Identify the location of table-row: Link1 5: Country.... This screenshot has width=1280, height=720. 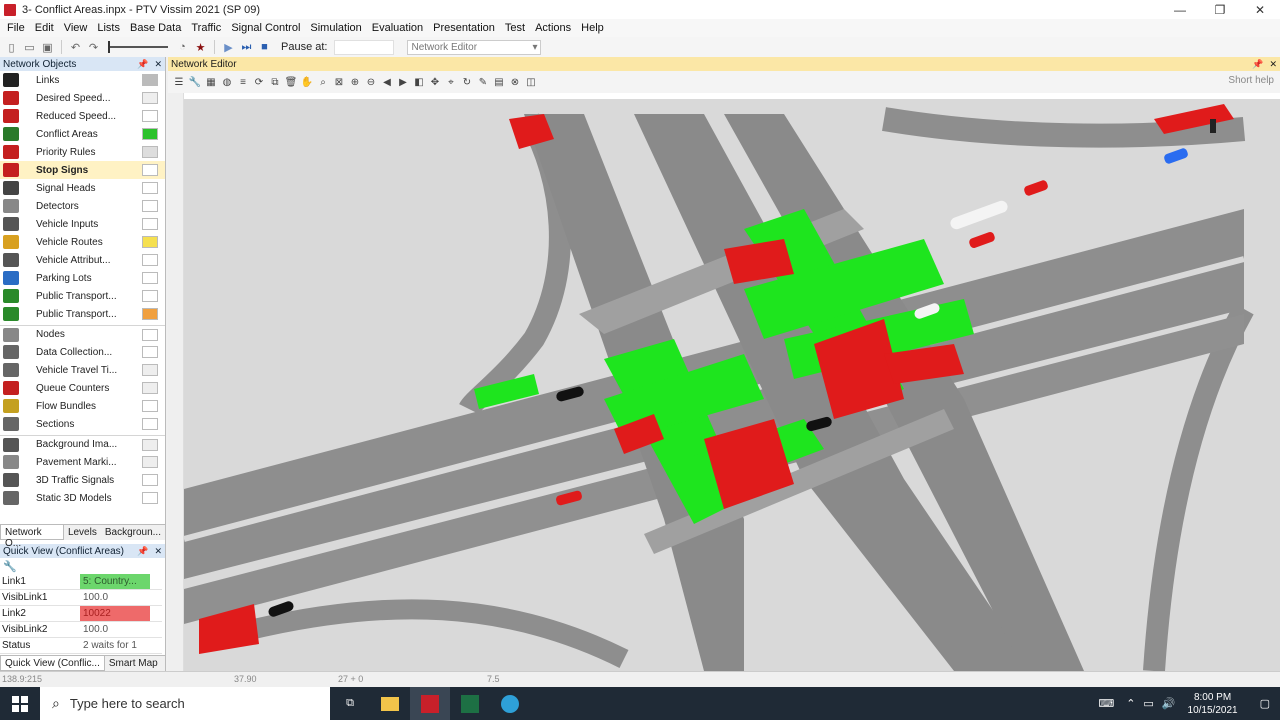
(81, 582).